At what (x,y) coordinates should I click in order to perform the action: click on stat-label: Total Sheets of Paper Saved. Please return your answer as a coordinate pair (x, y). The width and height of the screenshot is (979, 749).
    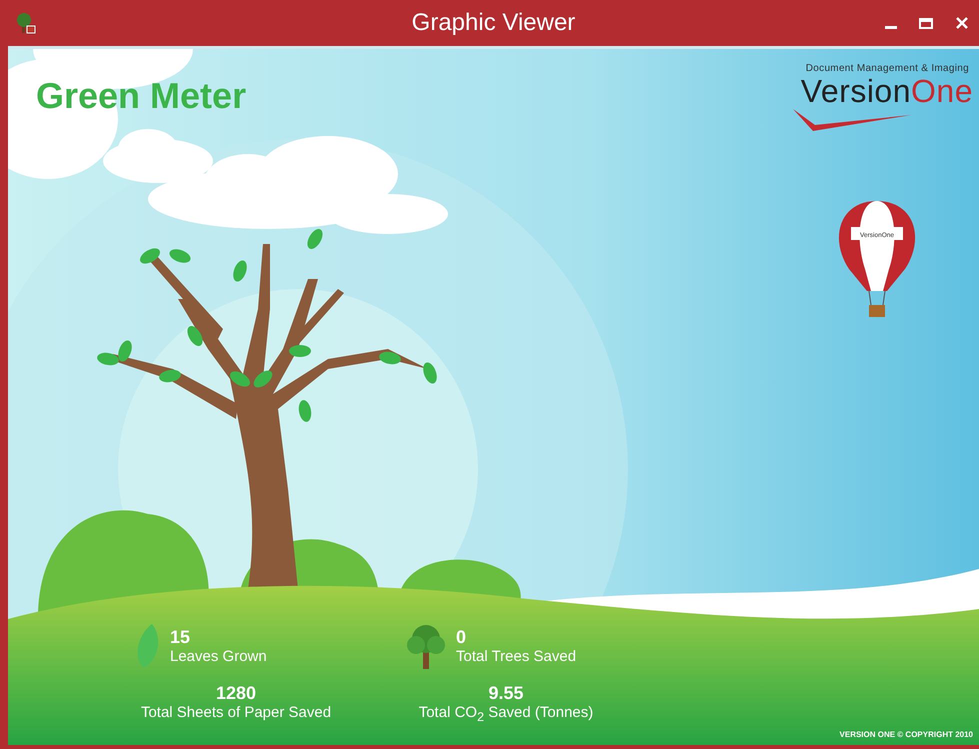
    Looking at the image, I should click on (236, 712).